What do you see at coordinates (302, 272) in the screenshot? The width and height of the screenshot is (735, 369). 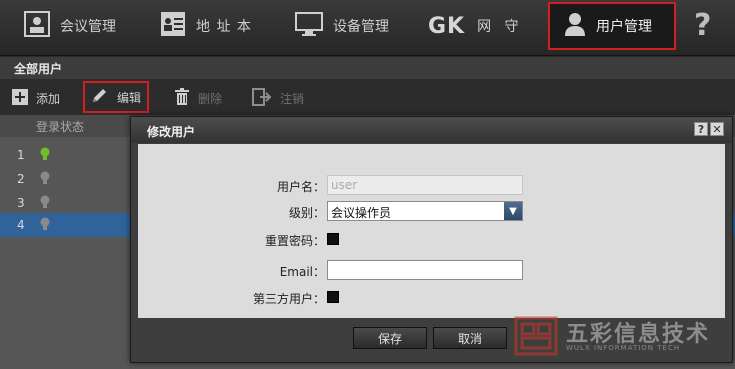 I see `email-label: Email：` at bounding box center [302, 272].